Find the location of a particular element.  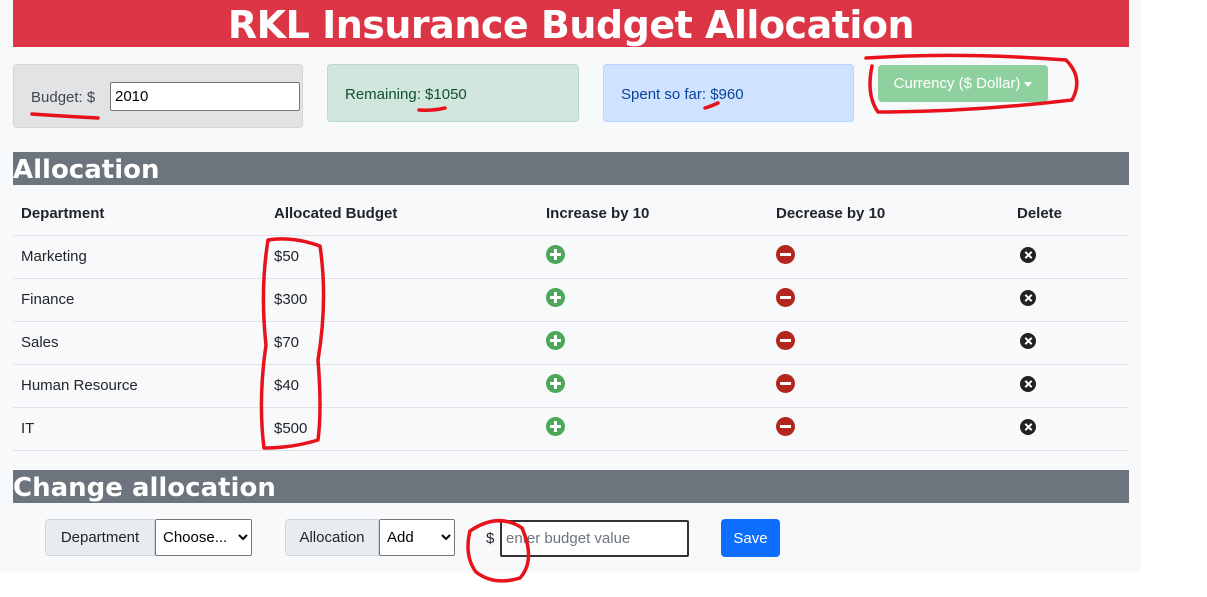

allocation-label: Allocation is located at coordinates (332, 537).